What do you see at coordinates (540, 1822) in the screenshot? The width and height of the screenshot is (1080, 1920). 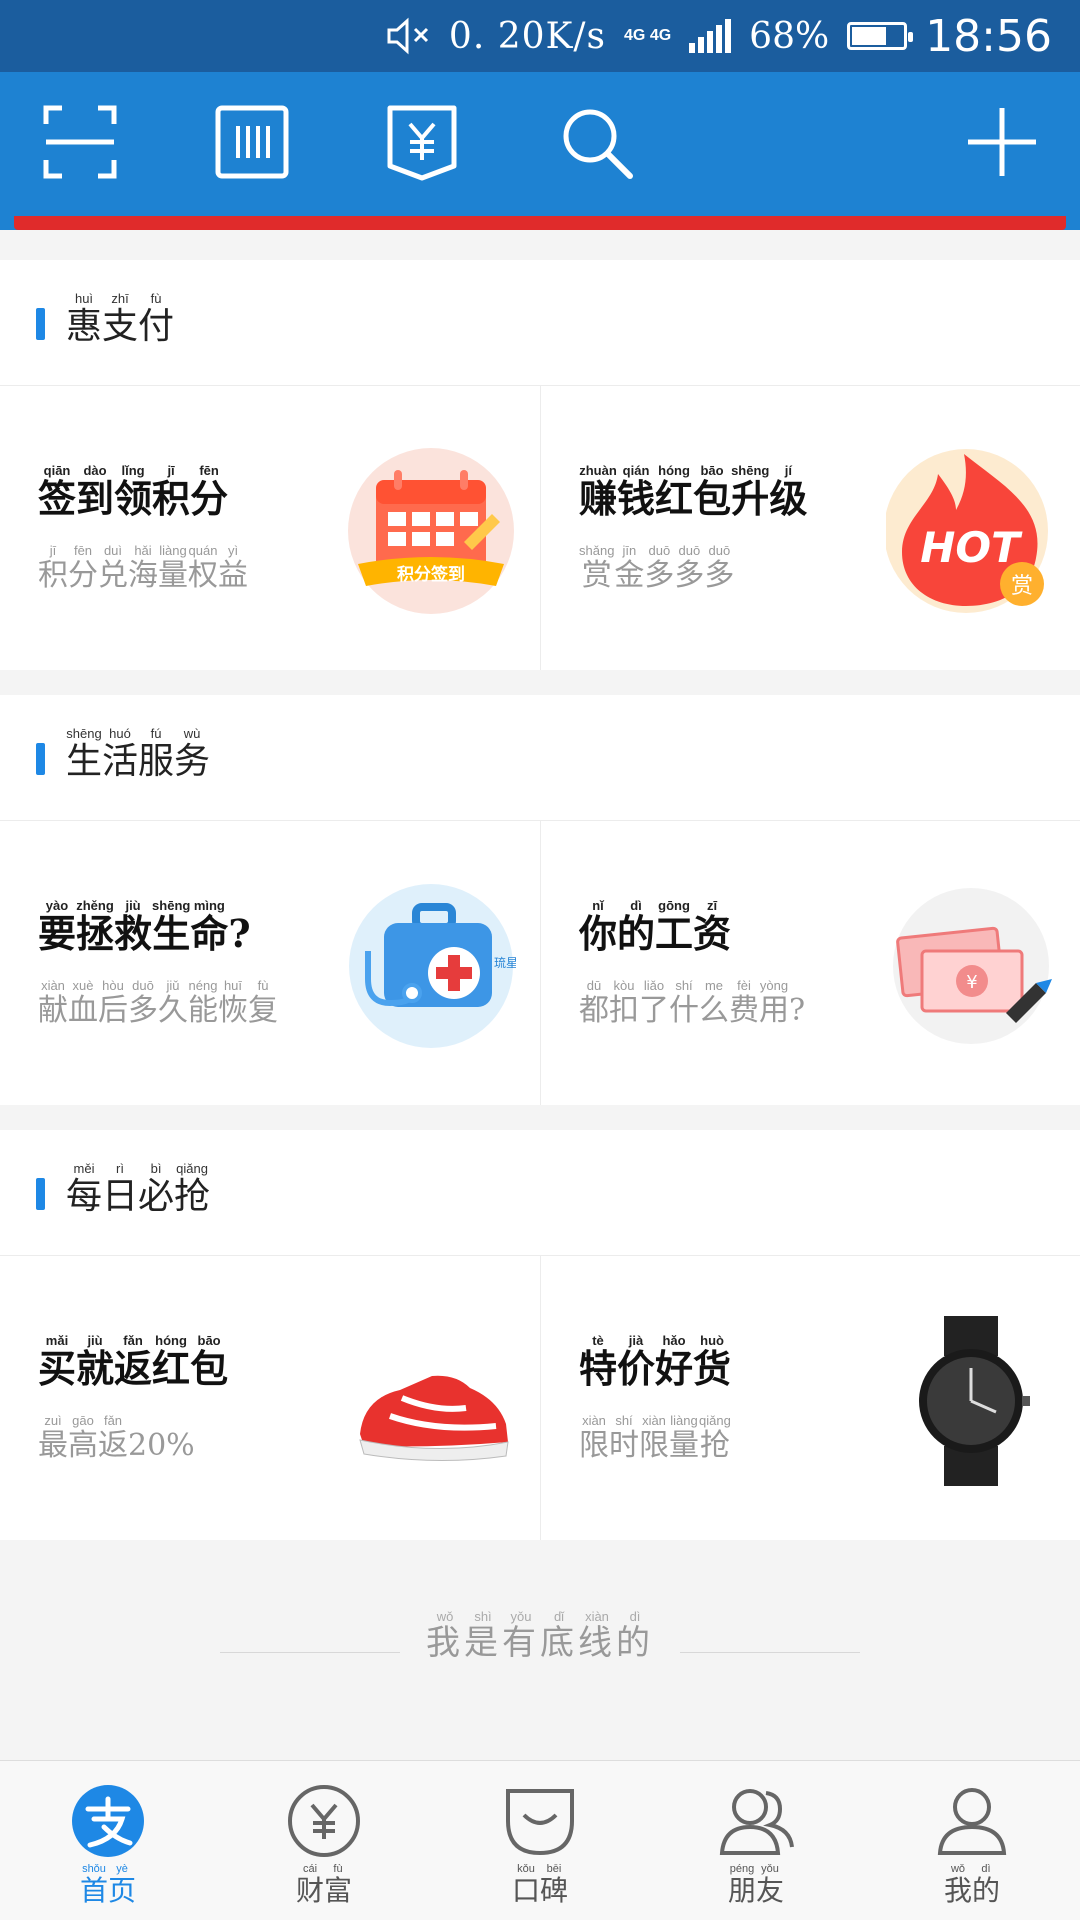 I see `koubei-icon` at bounding box center [540, 1822].